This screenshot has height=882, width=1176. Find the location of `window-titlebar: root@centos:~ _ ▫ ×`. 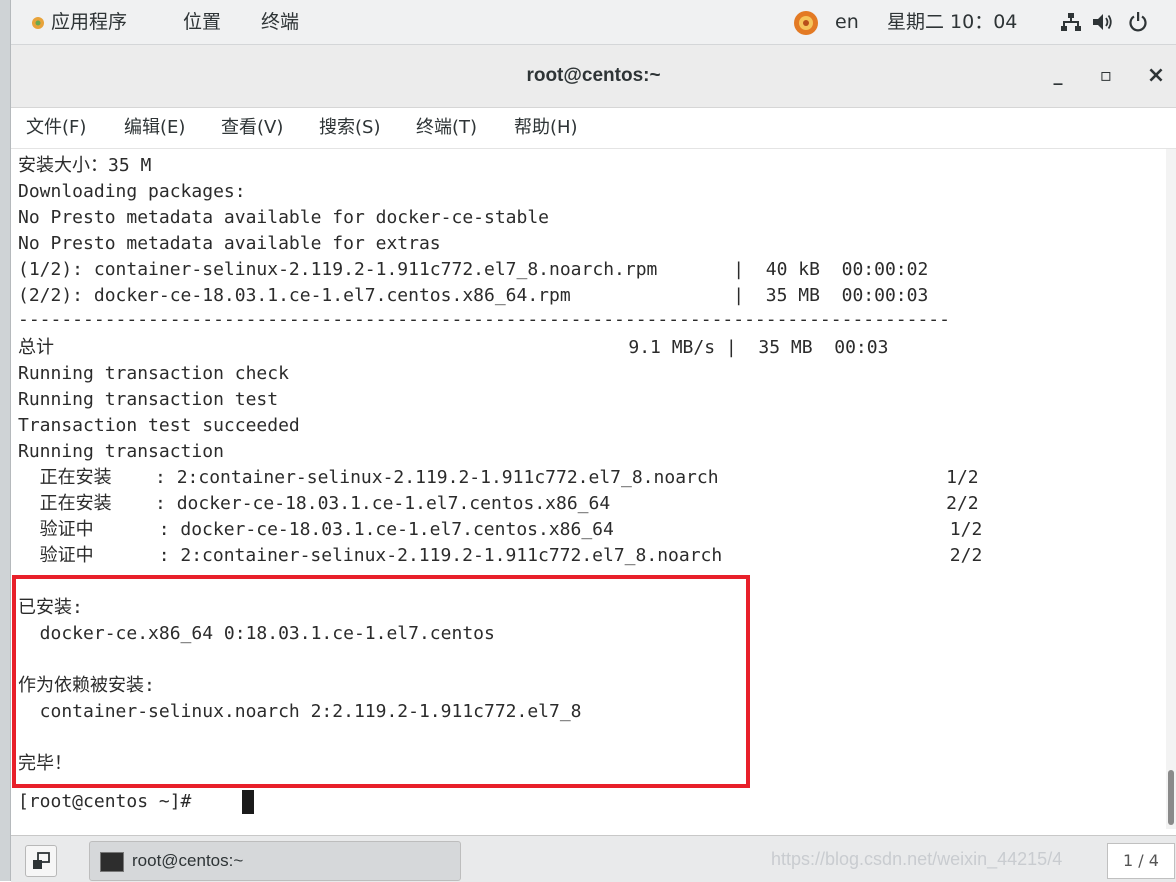

window-titlebar: root@centos:~ _ ▫ × is located at coordinates (593, 76).